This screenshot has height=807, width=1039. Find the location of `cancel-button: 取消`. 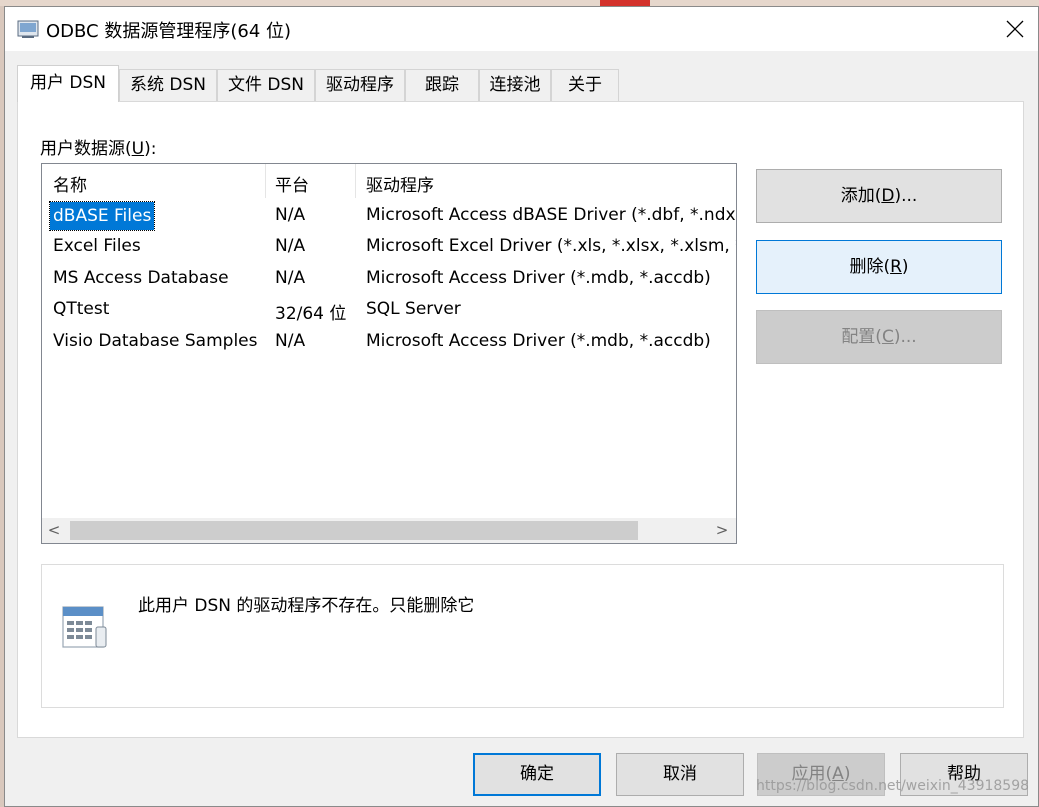

cancel-button: 取消 is located at coordinates (680, 774).